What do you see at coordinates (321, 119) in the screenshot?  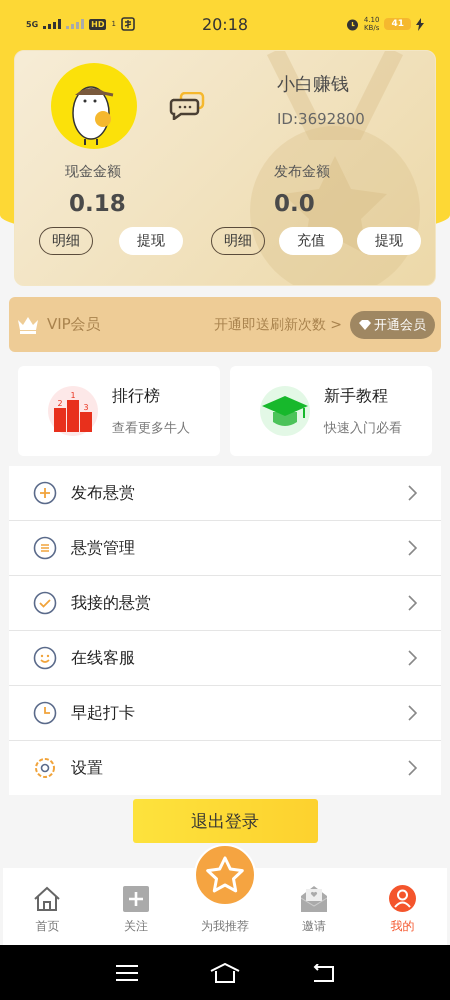 I see `user-id: ID:3692800` at bounding box center [321, 119].